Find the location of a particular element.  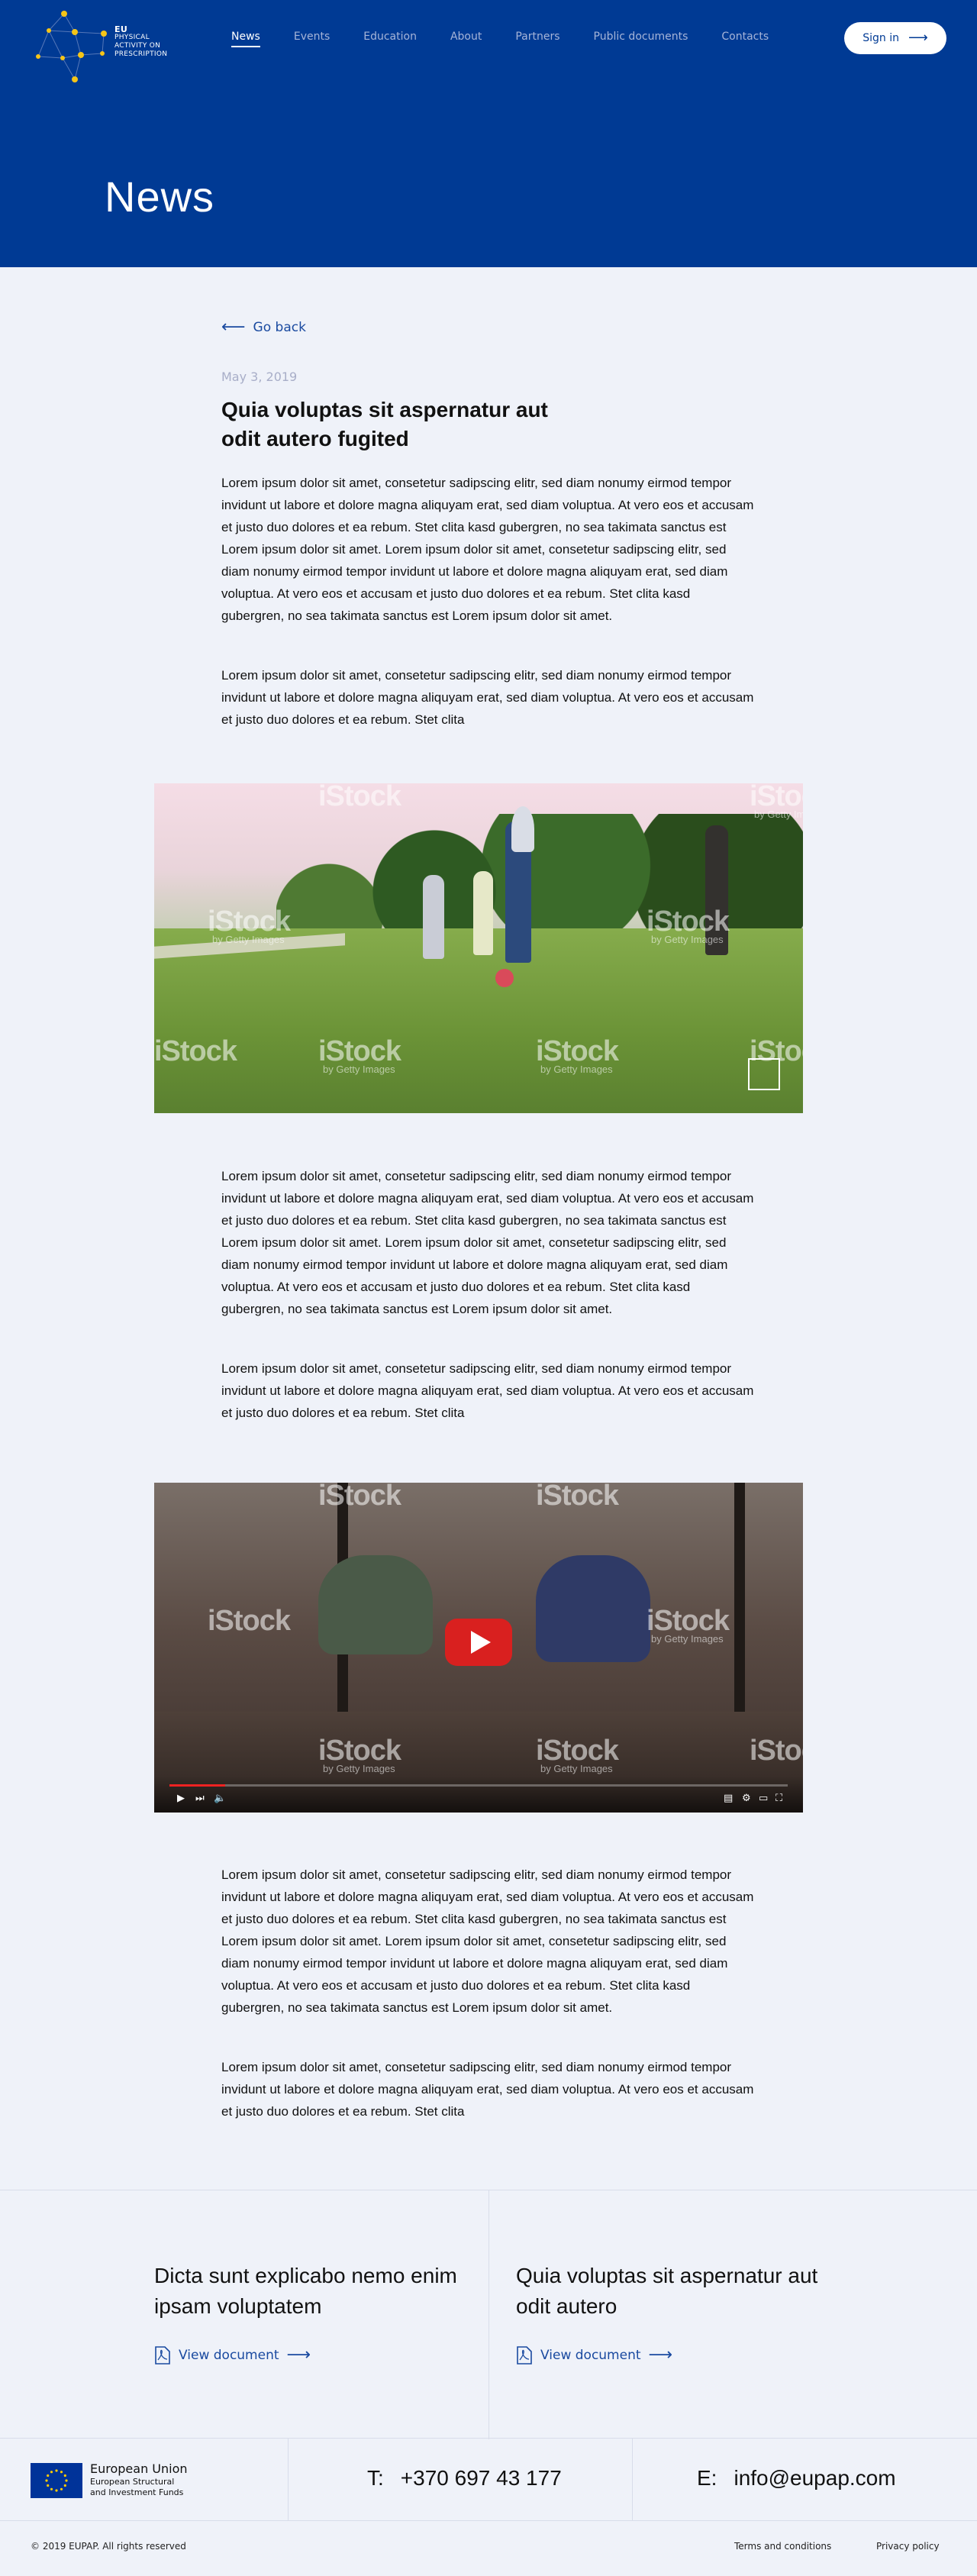

email-label: E: is located at coordinates (707, 2478).